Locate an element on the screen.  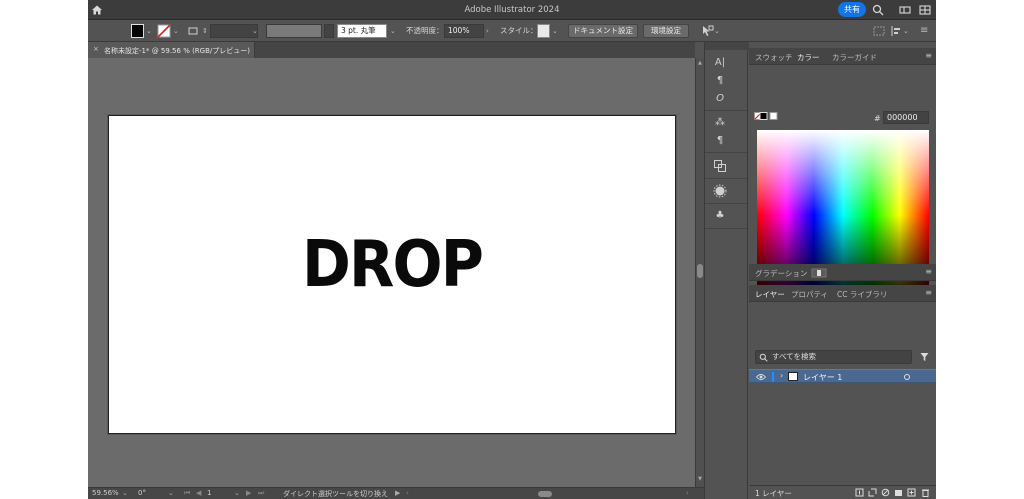
layer-thumbnail is located at coordinates (793, 376).